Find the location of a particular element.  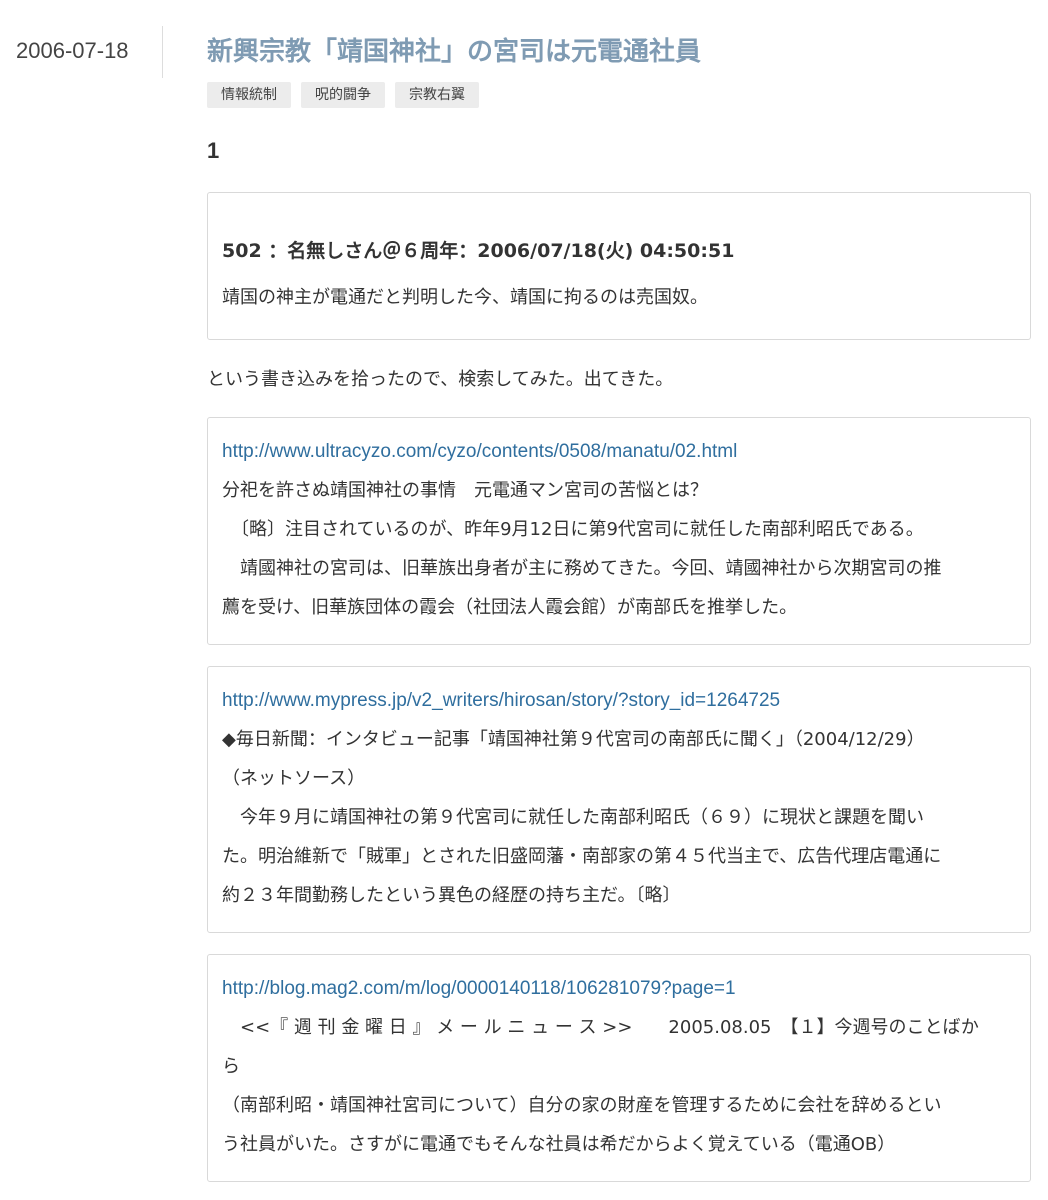

tag-item: 宗教右翼 is located at coordinates (437, 95).